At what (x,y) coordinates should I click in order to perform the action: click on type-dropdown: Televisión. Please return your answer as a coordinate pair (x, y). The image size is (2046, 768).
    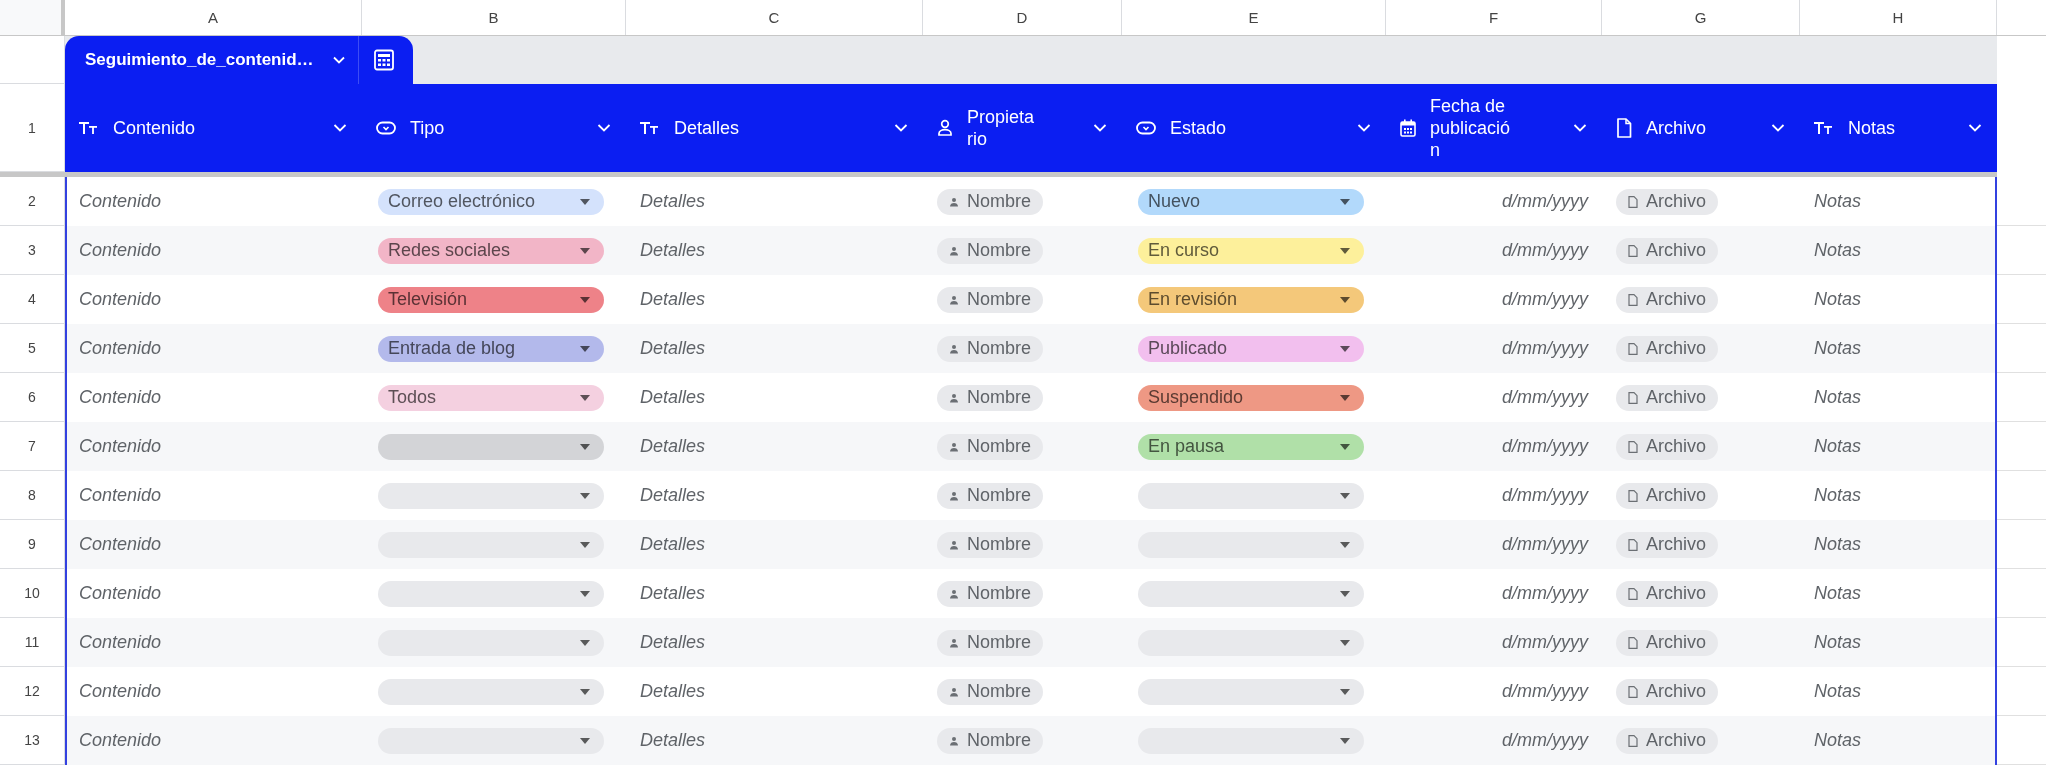
    Looking at the image, I should click on (491, 299).